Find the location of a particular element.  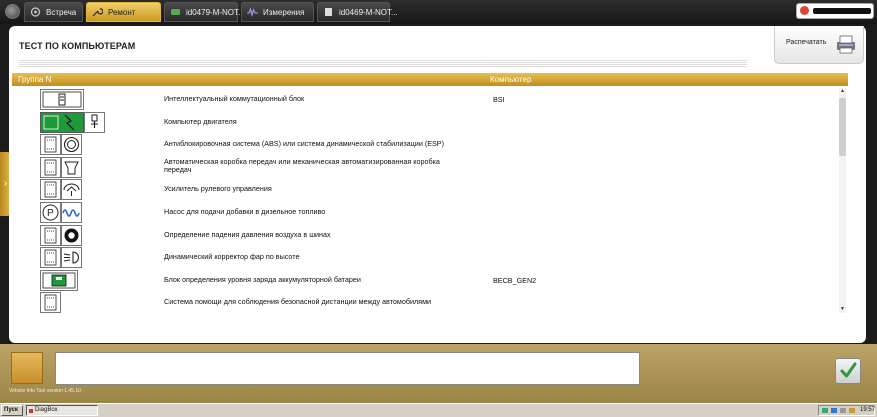

version-text: Vehicle Info Tool version 1.45.10 is located at coordinates (45, 391).